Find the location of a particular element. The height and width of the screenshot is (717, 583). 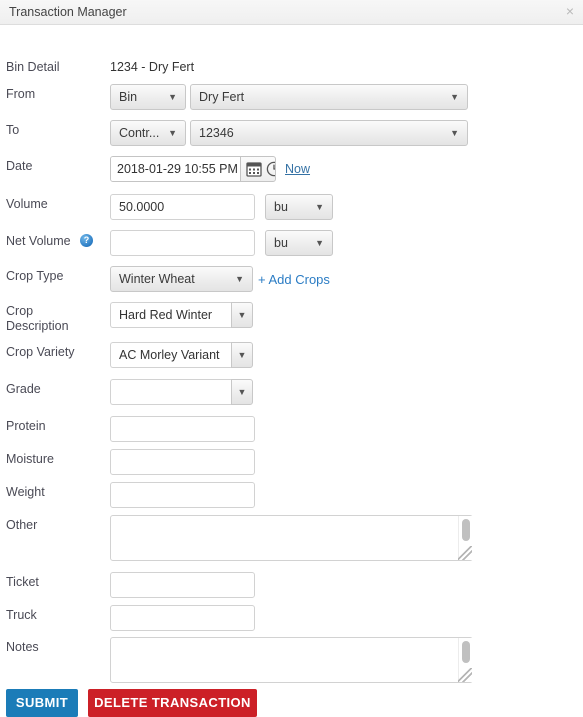

from-source-value: Dry Fert is located at coordinates (222, 97).